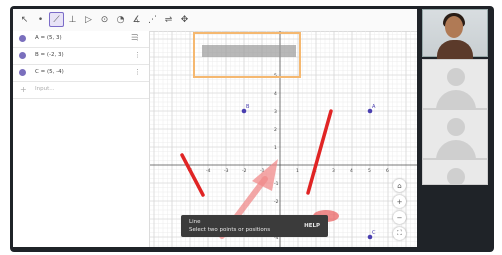 The width and height of the screenshot is (502, 255). Describe the element at coordinates (399, 217) in the screenshot. I see `zoom-out-icon: −` at that location.